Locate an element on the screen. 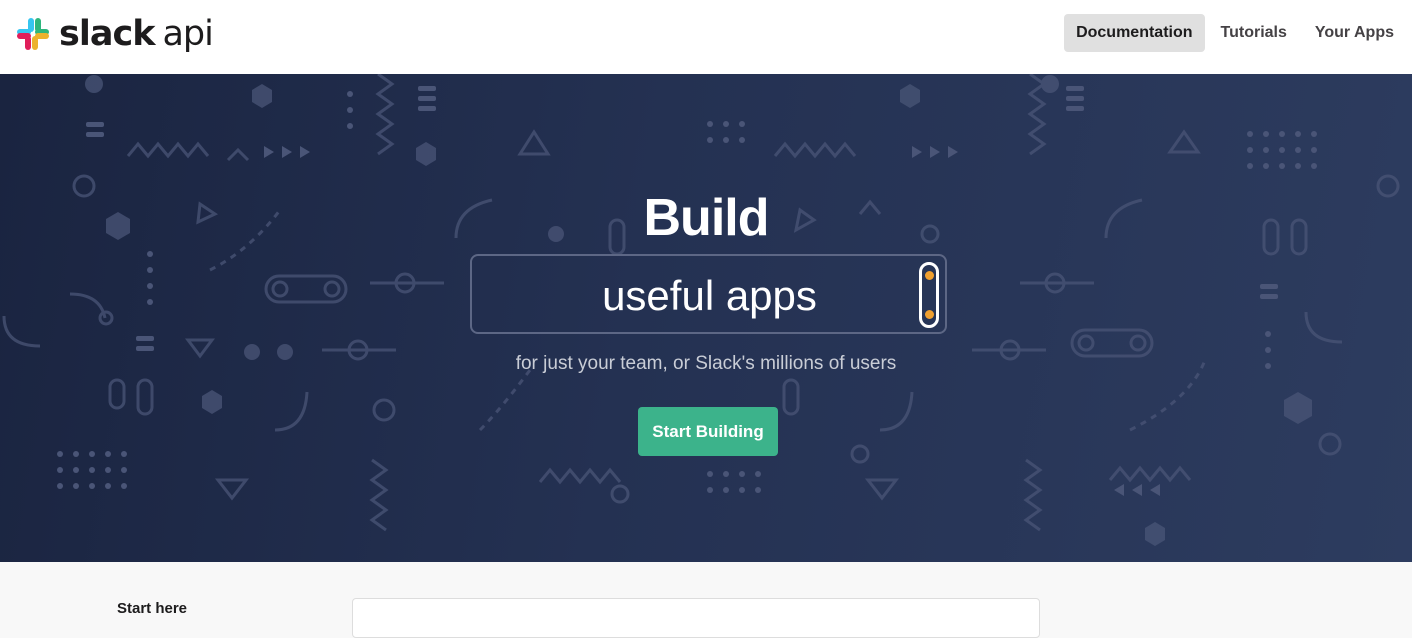 This screenshot has height=638, width=1412. rotating-phrase-box: useful apps is located at coordinates (708, 294).